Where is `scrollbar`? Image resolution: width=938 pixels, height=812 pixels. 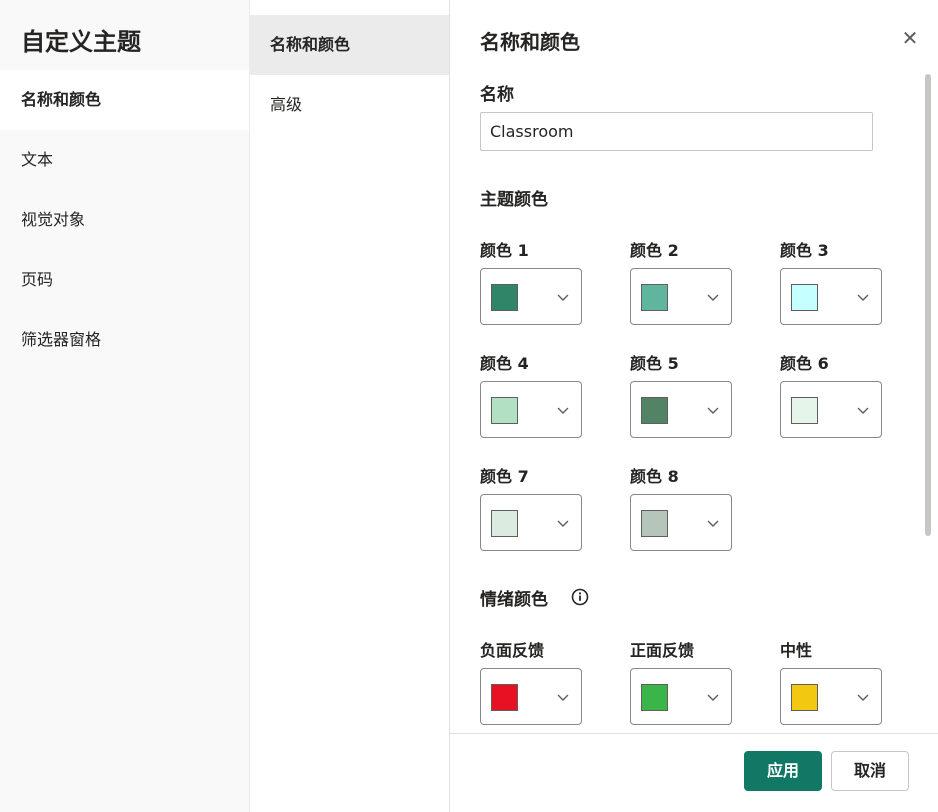
scrollbar is located at coordinates (928, 305).